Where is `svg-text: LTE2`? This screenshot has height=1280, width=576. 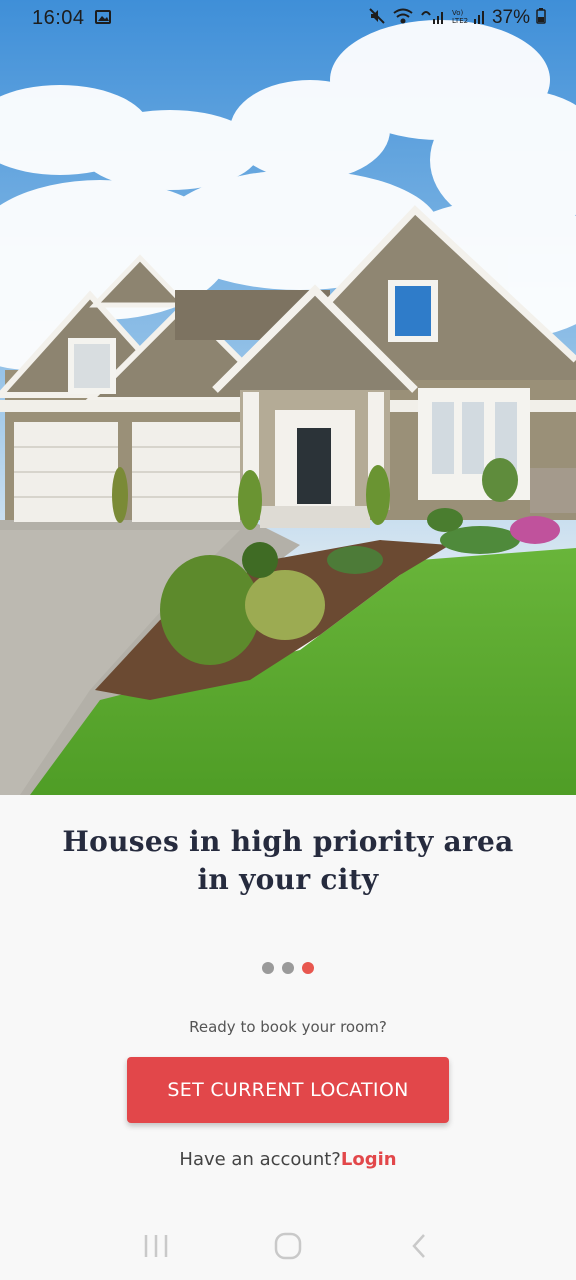 svg-text: LTE2 is located at coordinates (460, 21).